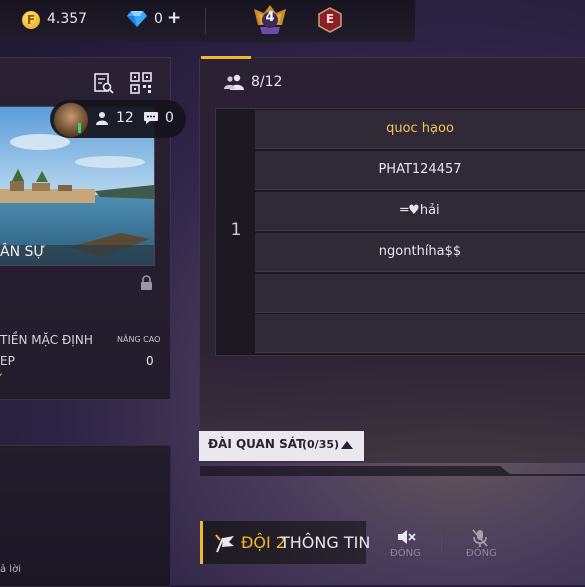 The height and width of the screenshot is (587, 585). I want to click on chat-panel, so click(85, 516).